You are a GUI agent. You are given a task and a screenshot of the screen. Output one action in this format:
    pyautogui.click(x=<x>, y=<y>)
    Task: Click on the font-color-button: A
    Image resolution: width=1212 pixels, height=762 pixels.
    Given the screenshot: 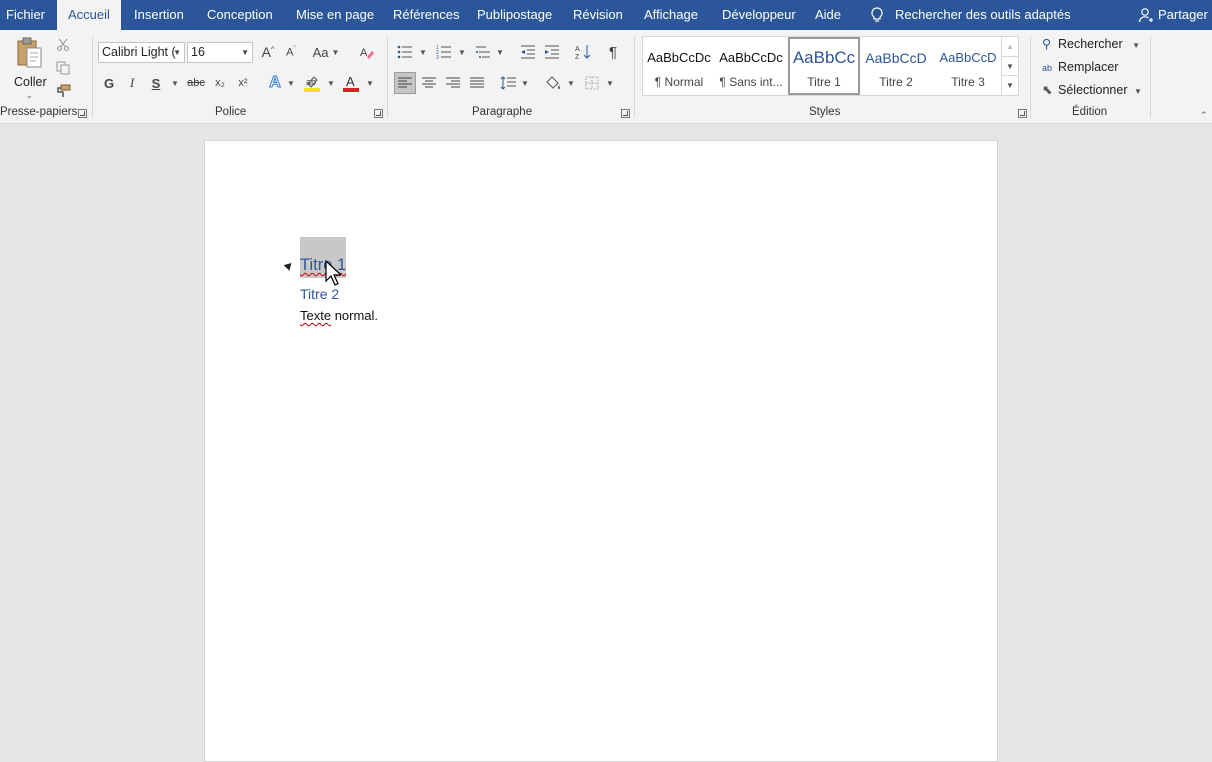 What is the action you would take?
    pyautogui.click(x=351, y=83)
    